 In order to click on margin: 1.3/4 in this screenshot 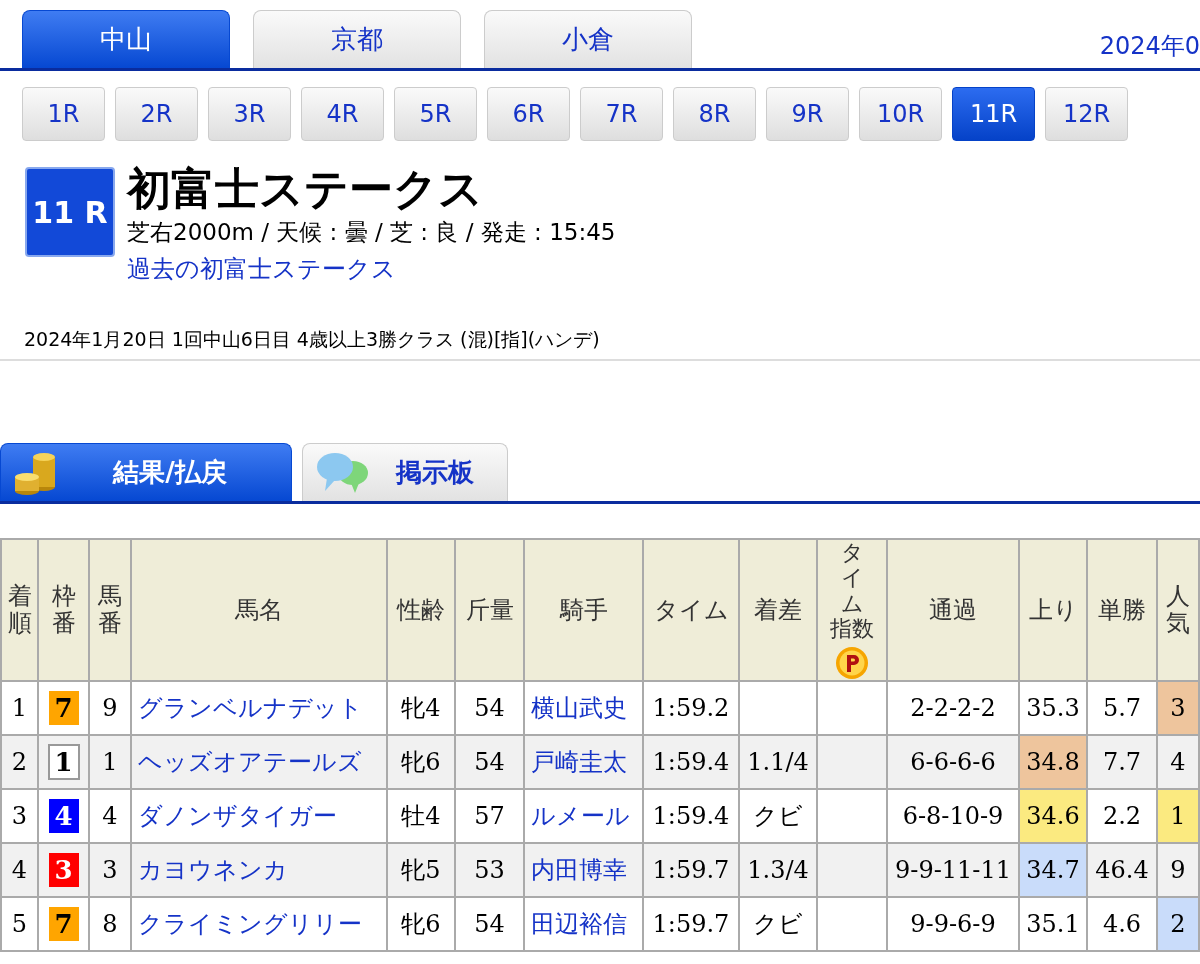, I will do `click(778, 869)`.